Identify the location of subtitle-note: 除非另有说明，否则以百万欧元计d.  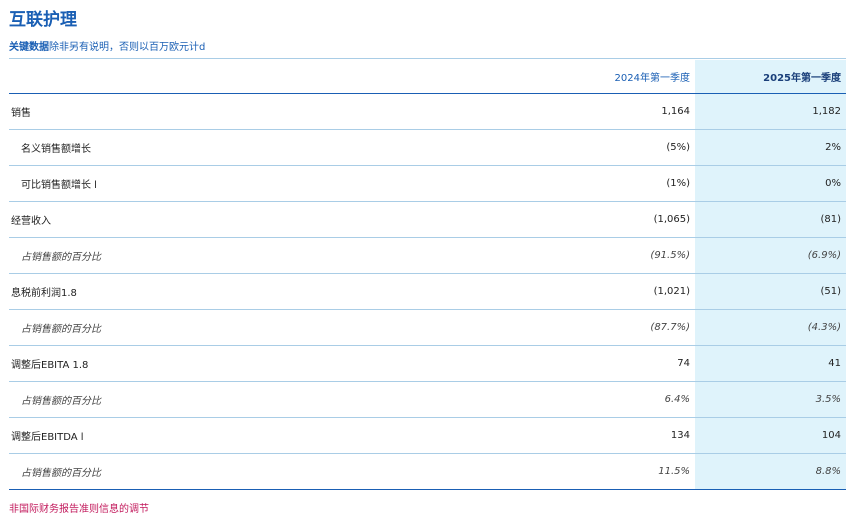
(127, 47).